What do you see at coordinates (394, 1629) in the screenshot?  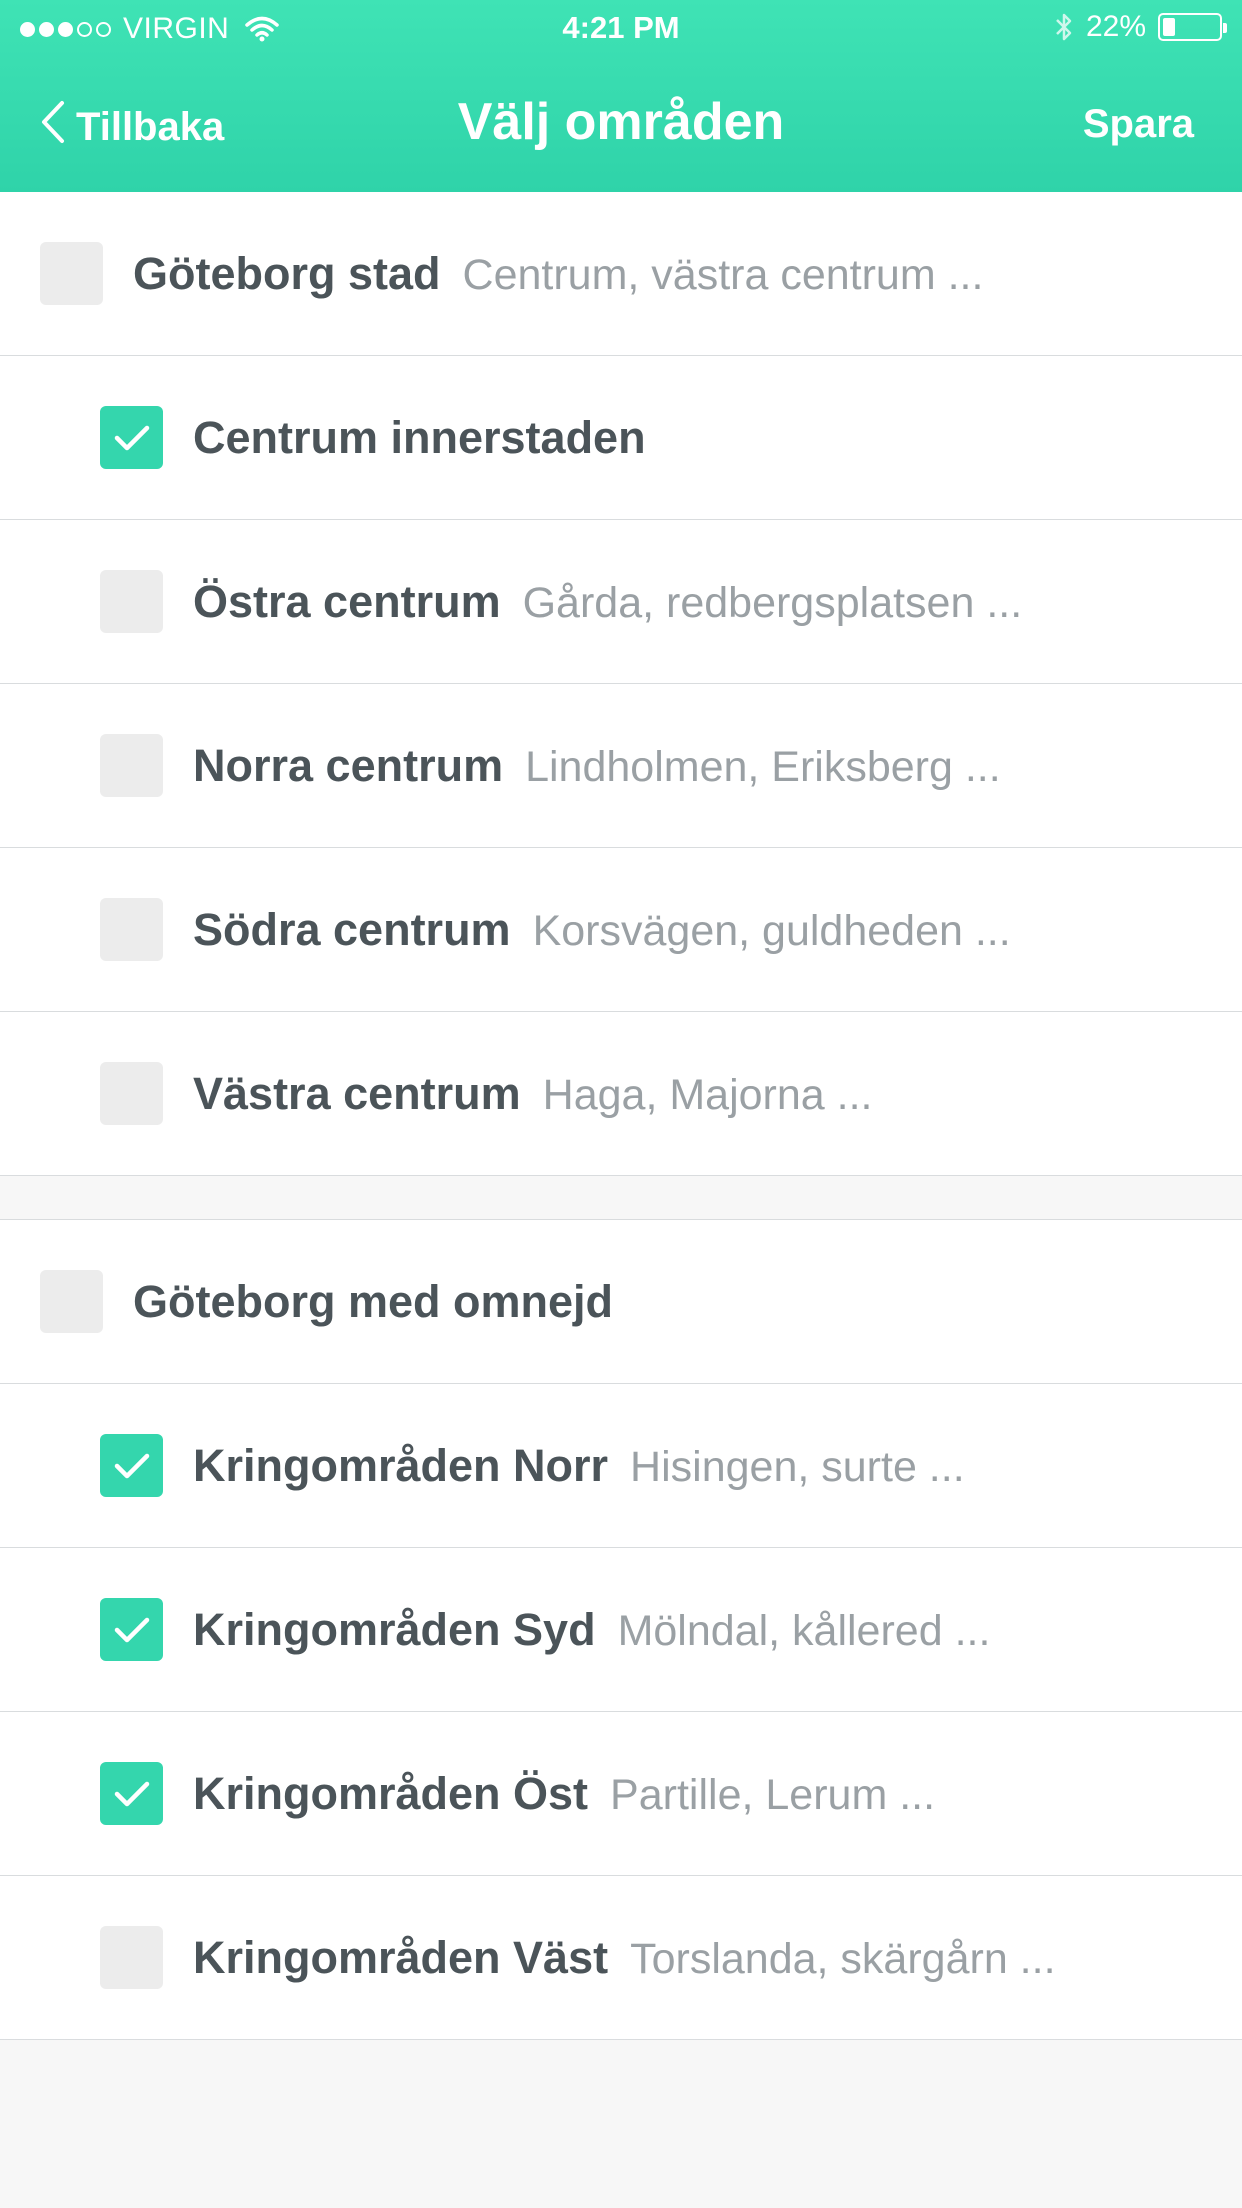 I see `area-title: Kringområden Syd` at bounding box center [394, 1629].